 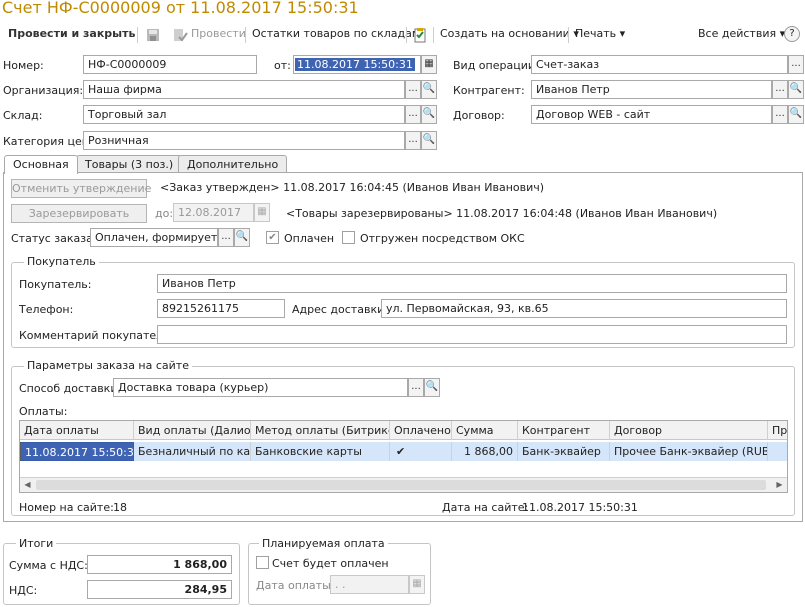 I want to click on help-button: ?, so click(x=792, y=34).